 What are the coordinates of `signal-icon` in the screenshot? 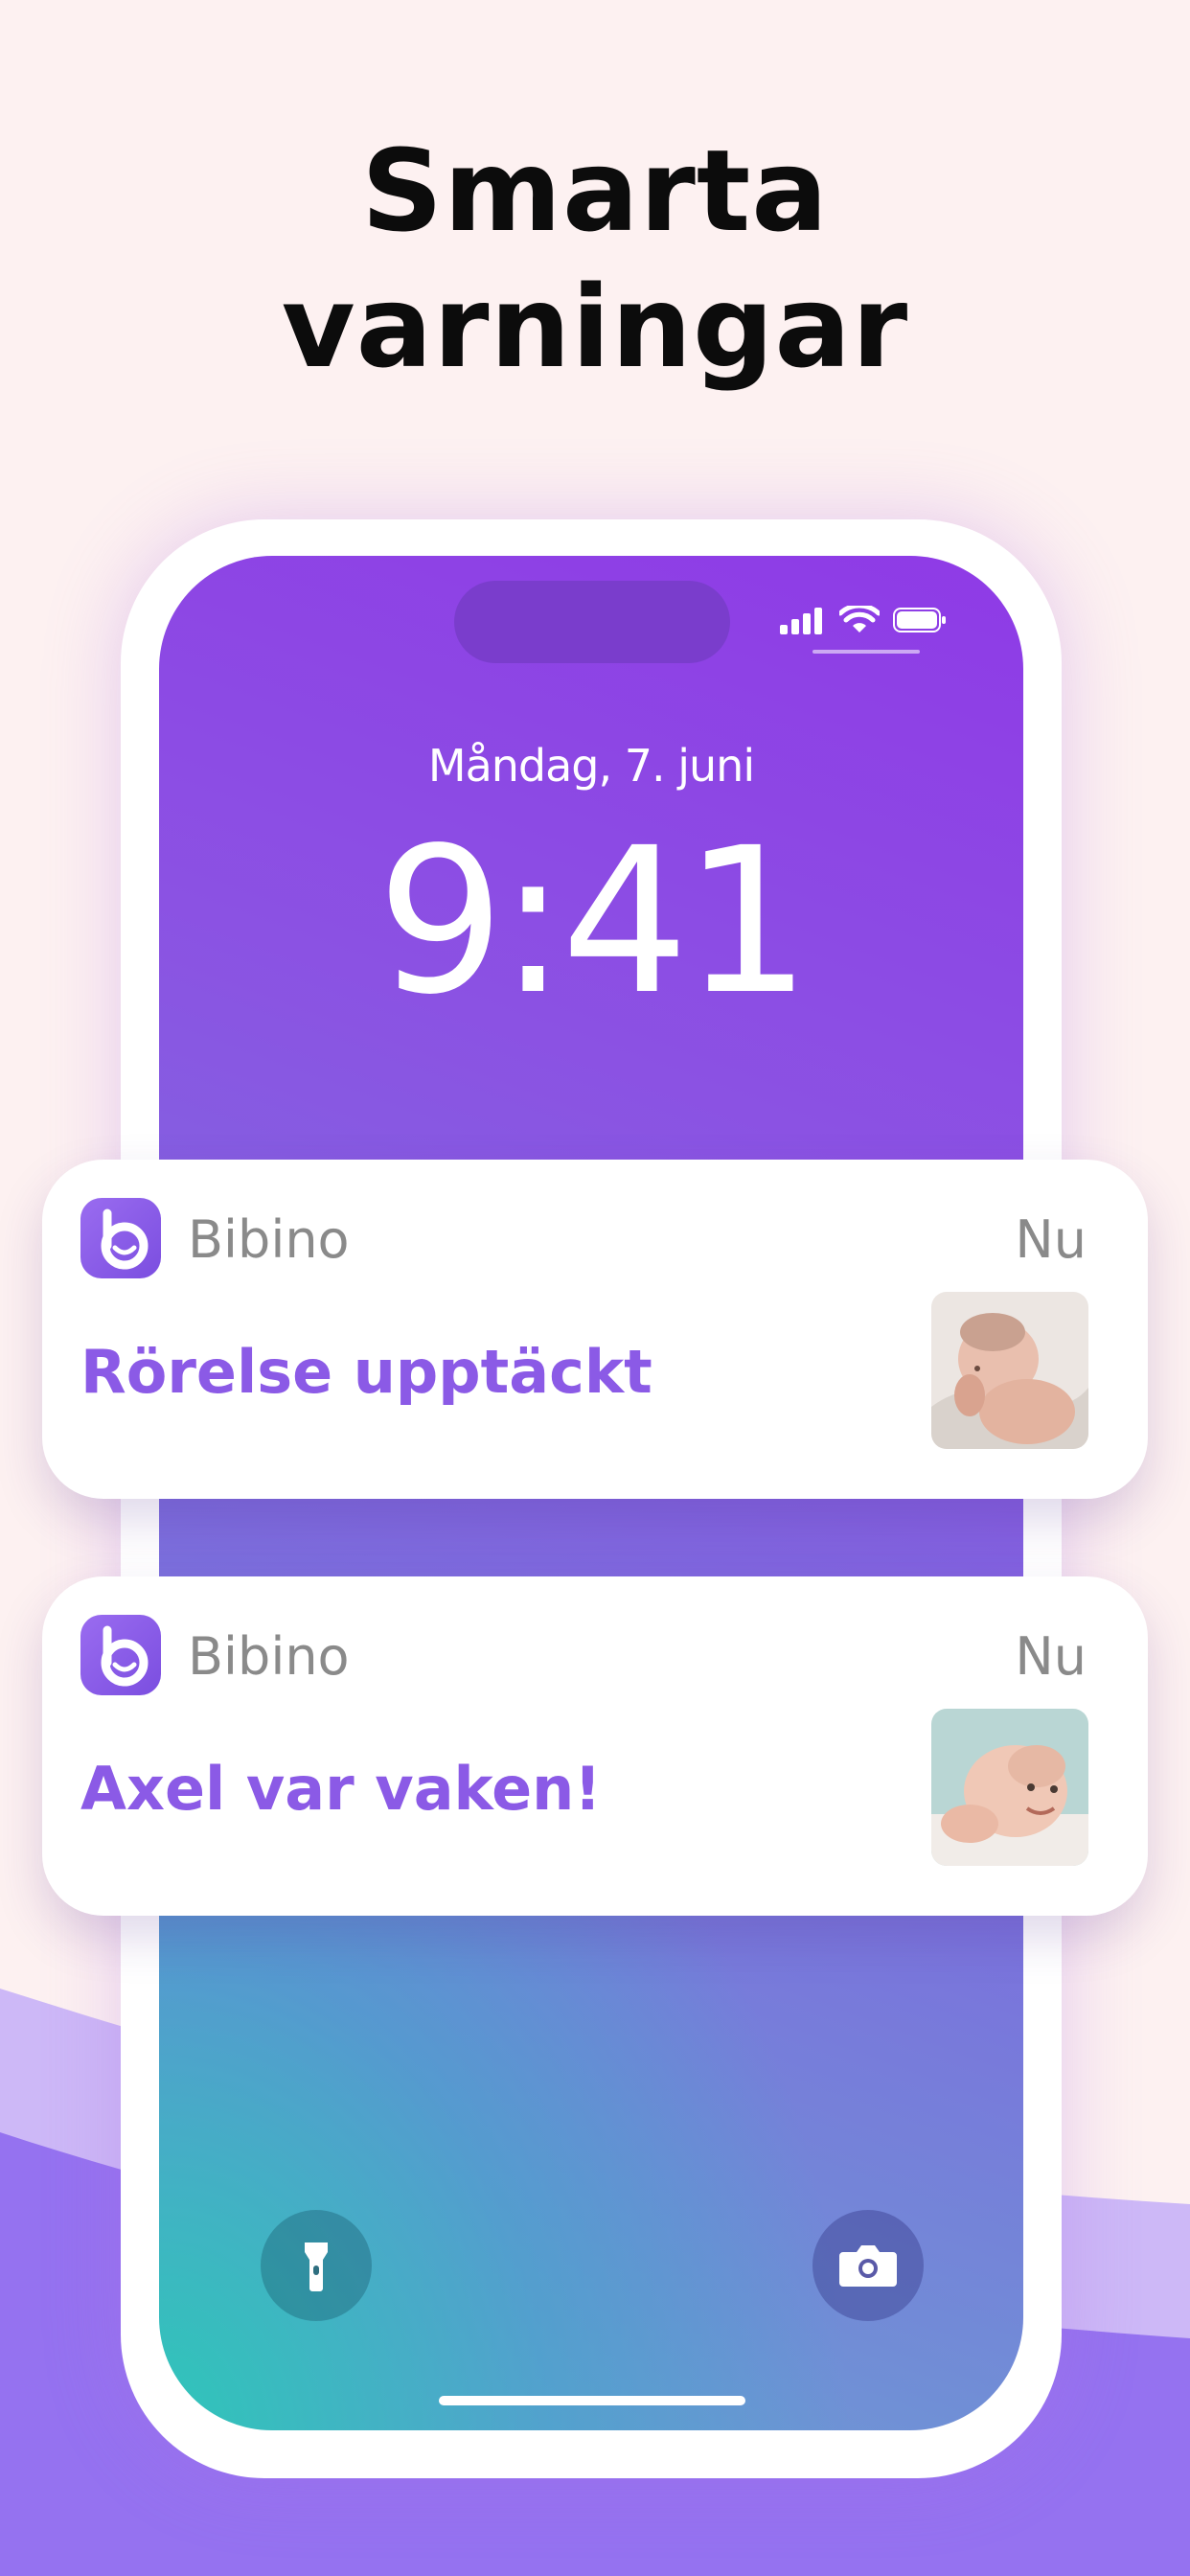 It's located at (801, 621).